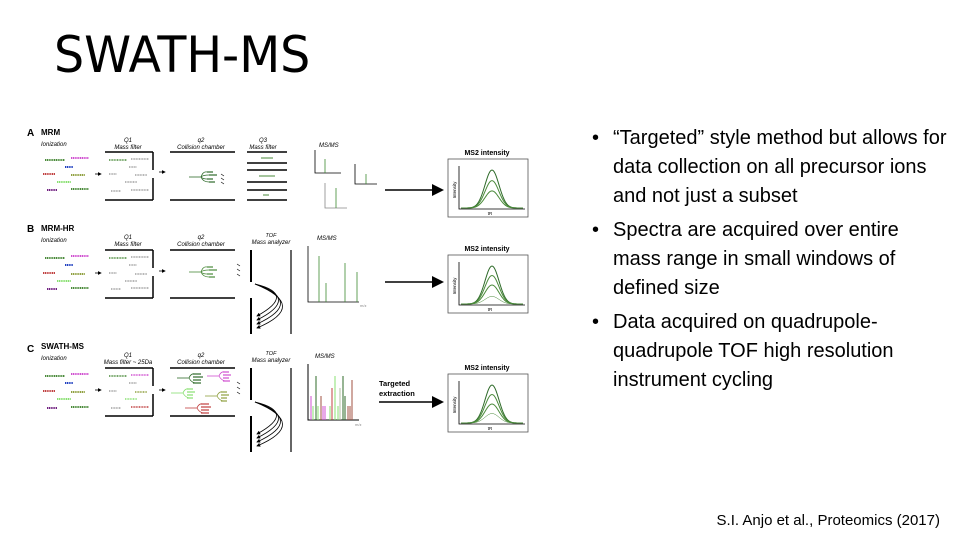 This screenshot has width=960, height=540. I want to click on panel-c-name: SWATH-MS, so click(63, 346).